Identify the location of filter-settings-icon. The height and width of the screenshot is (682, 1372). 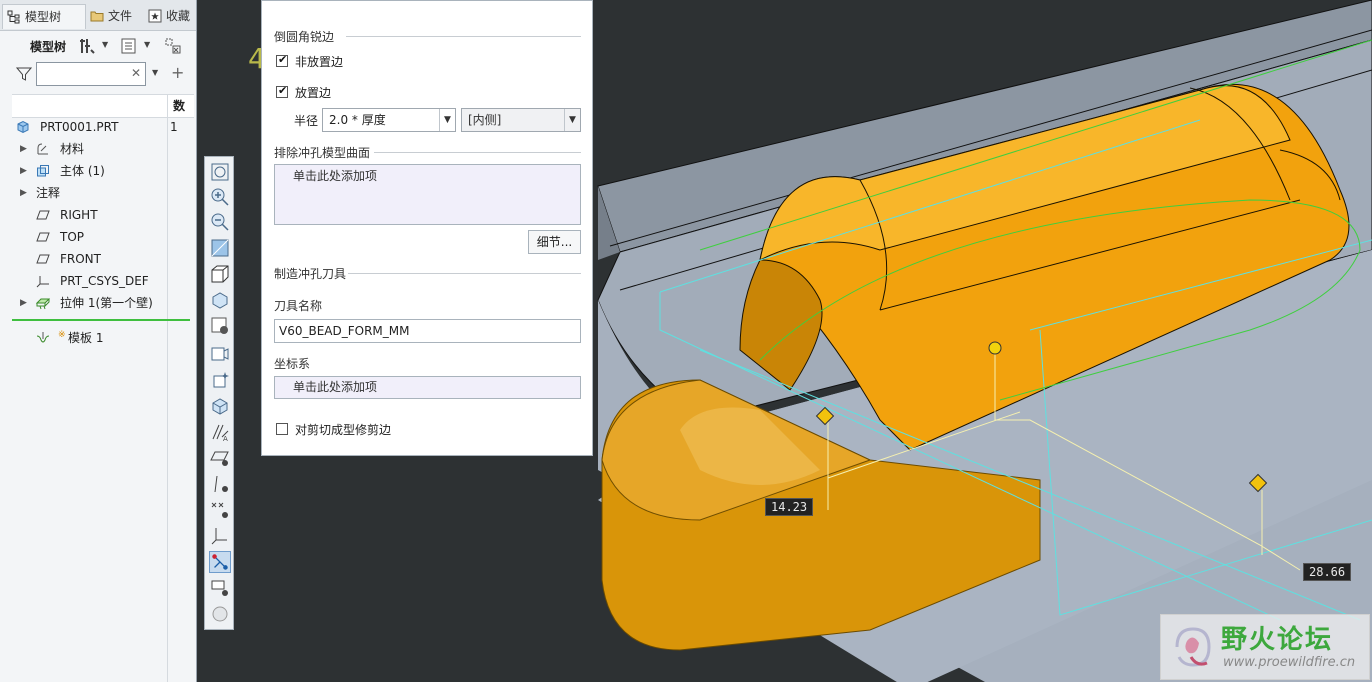
(173, 46).